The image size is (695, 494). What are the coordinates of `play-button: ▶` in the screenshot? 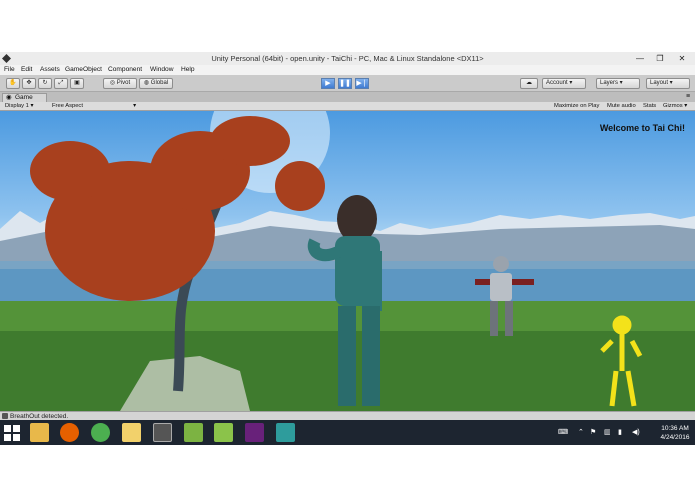 It's located at (328, 83).